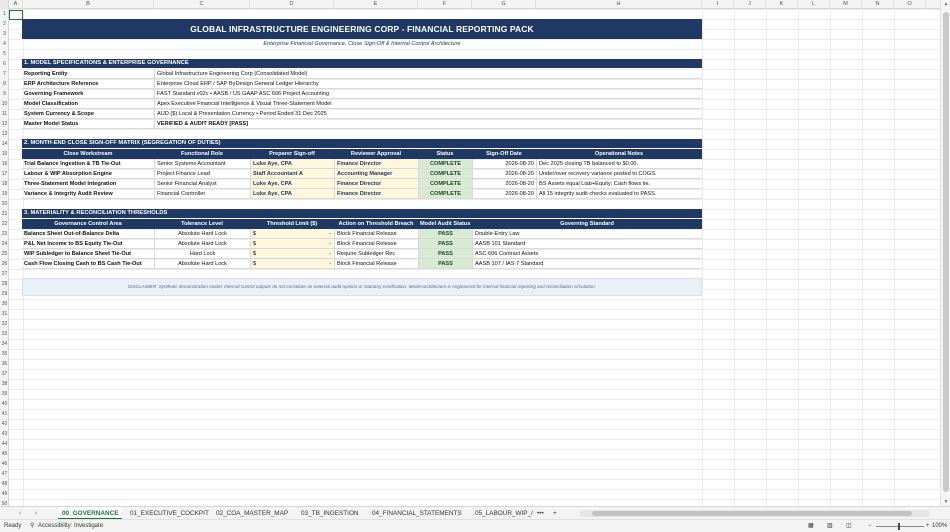 The height and width of the screenshot is (532, 950). What do you see at coordinates (718, 4) in the screenshot?
I see `column-header: I` at bounding box center [718, 4].